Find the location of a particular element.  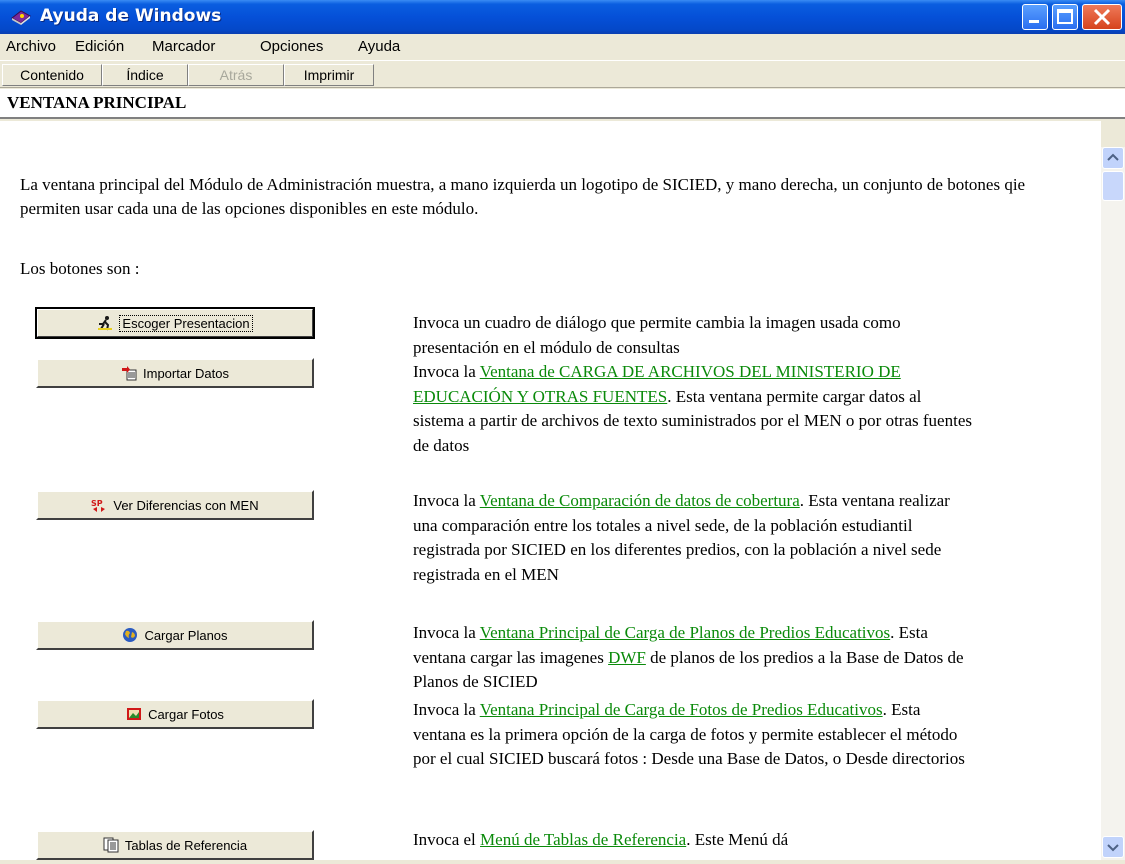

index-label: Índice is located at coordinates (145, 75).